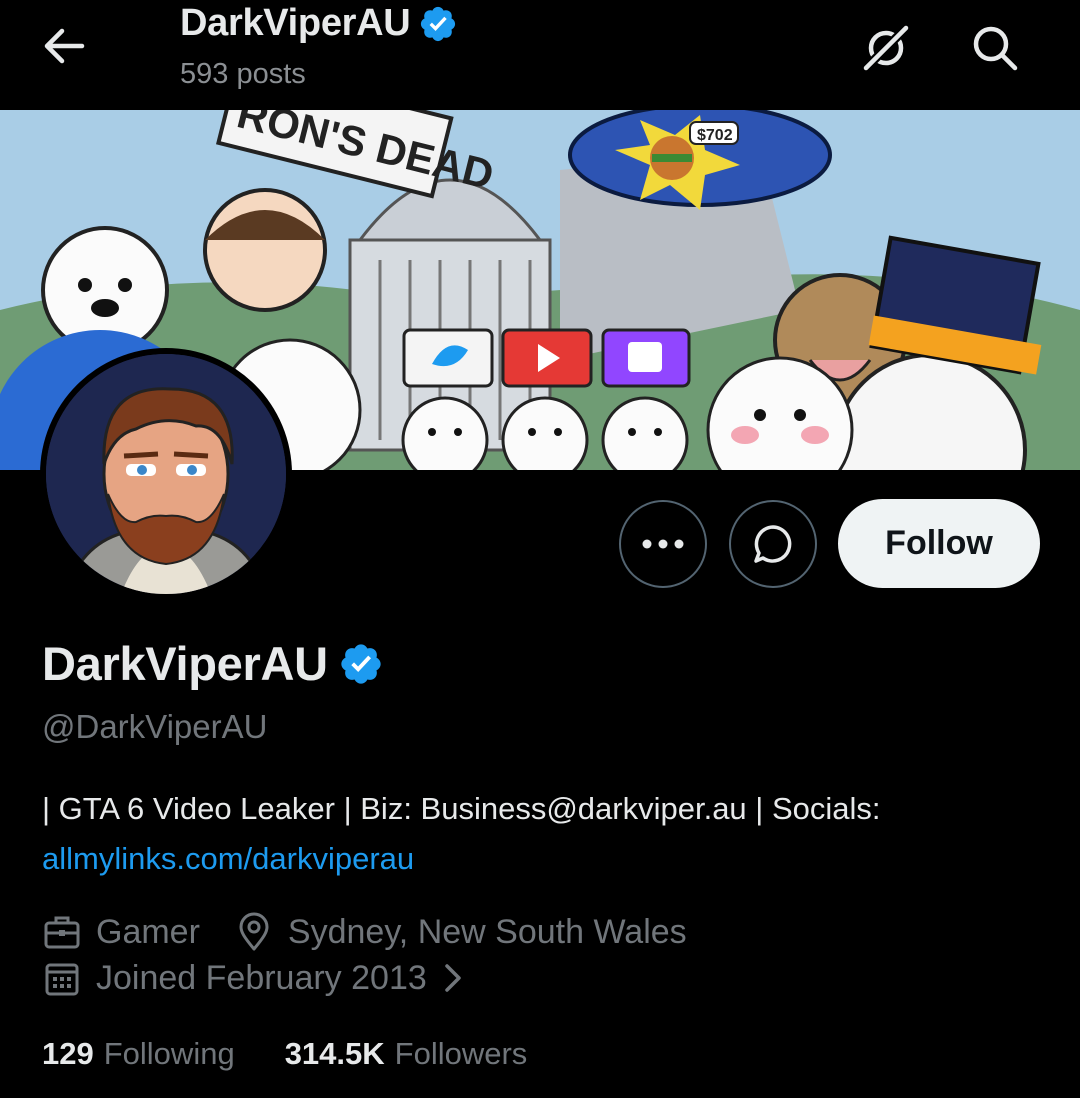  I want to click on more-button, so click(663, 544).